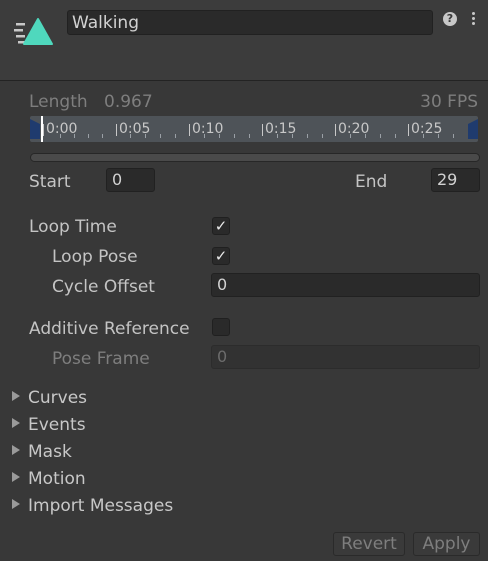  What do you see at coordinates (281, 129) in the screenshot?
I see `timeline-tick-label: 0:15` at bounding box center [281, 129].